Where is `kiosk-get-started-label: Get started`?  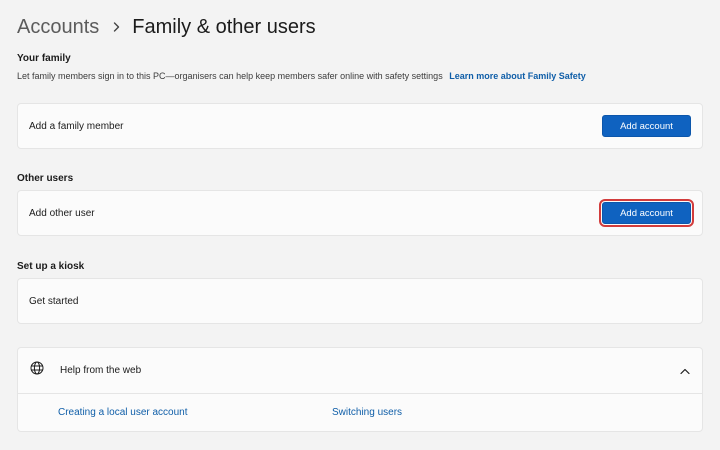
kiosk-get-started-label: Get started is located at coordinates (54, 301).